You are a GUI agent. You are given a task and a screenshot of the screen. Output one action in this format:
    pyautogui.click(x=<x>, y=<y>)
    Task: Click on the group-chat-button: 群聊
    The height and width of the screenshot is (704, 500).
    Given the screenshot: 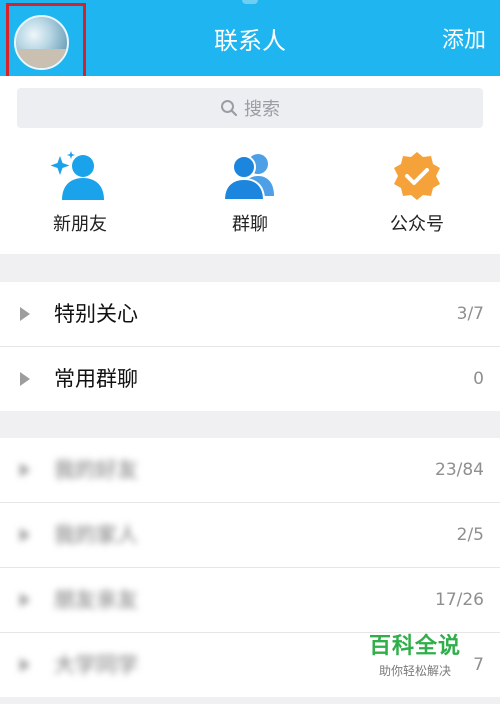 What is the action you would take?
    pyautogui.click(x=250, y=193)
    